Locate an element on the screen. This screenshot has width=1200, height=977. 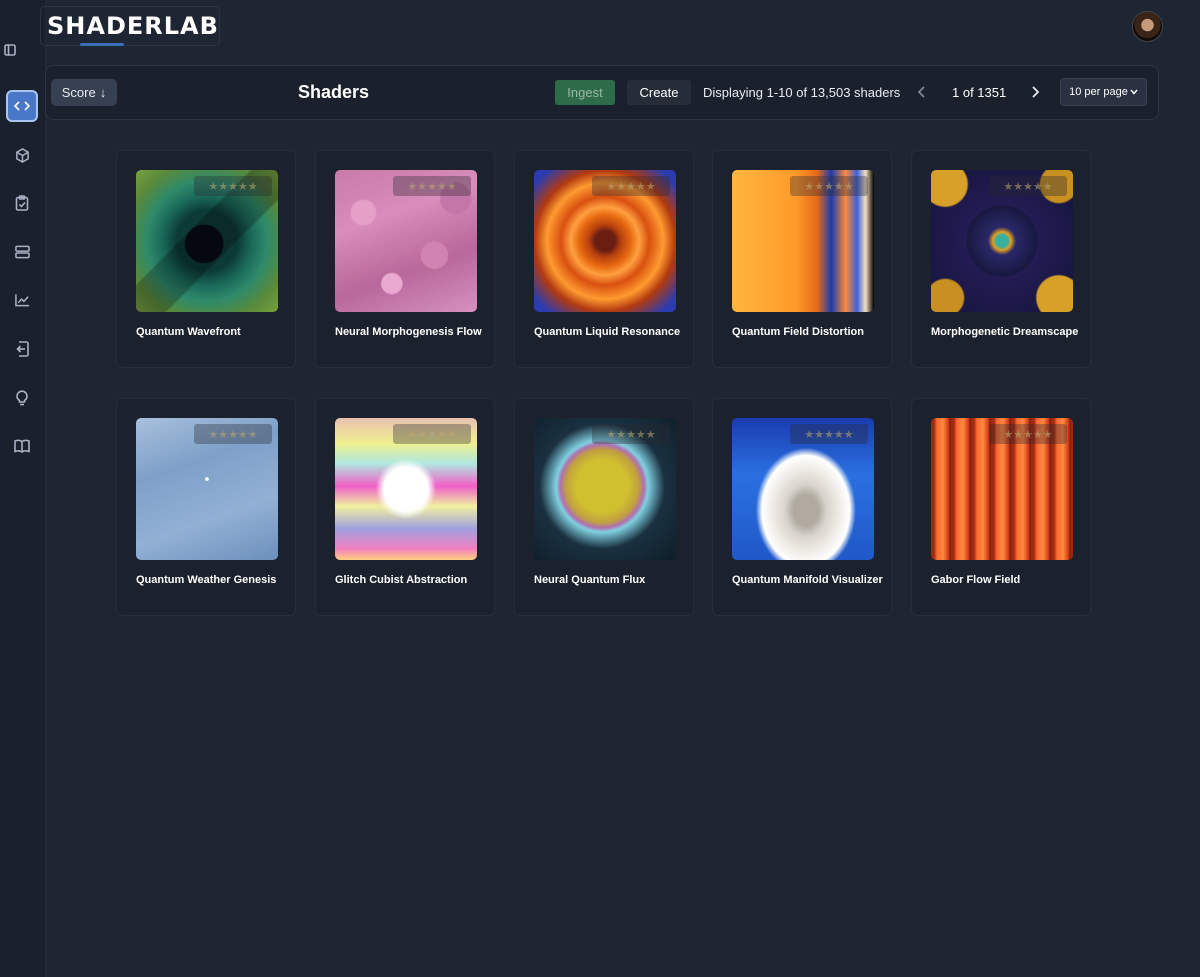
chevron-right-icon is located at coordinates (1035, 92).